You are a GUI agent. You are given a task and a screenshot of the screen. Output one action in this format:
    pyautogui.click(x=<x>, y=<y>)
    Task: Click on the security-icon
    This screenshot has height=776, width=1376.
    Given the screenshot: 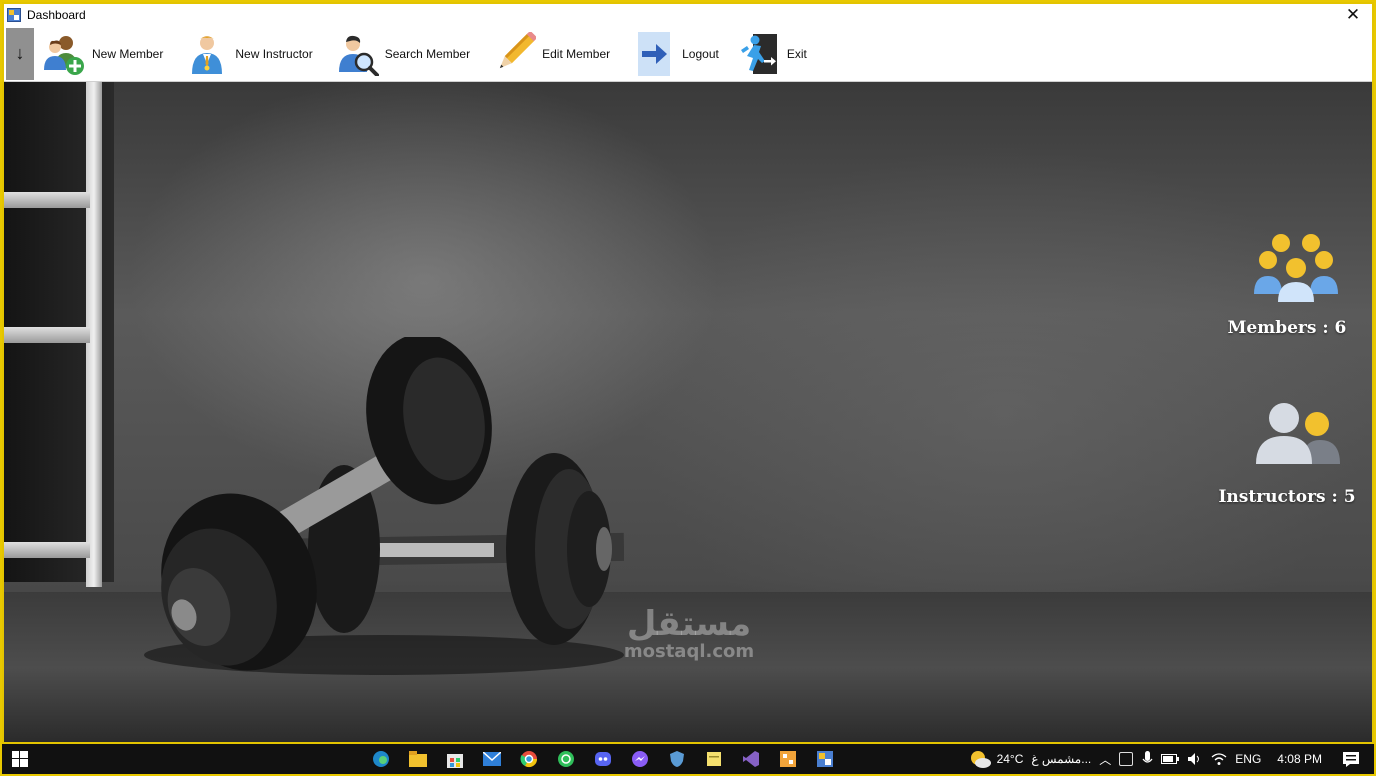 What is the action you would take?
    pyautogui.click(x=677, y=759)
    